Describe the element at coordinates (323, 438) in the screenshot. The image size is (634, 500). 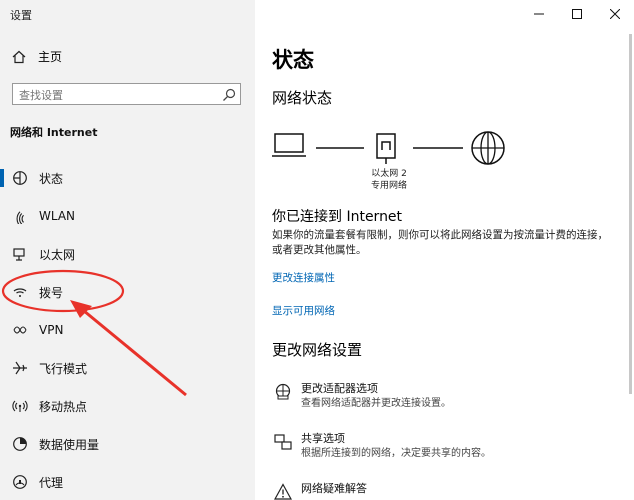
I see `setting-title: 共享选项` at that location.